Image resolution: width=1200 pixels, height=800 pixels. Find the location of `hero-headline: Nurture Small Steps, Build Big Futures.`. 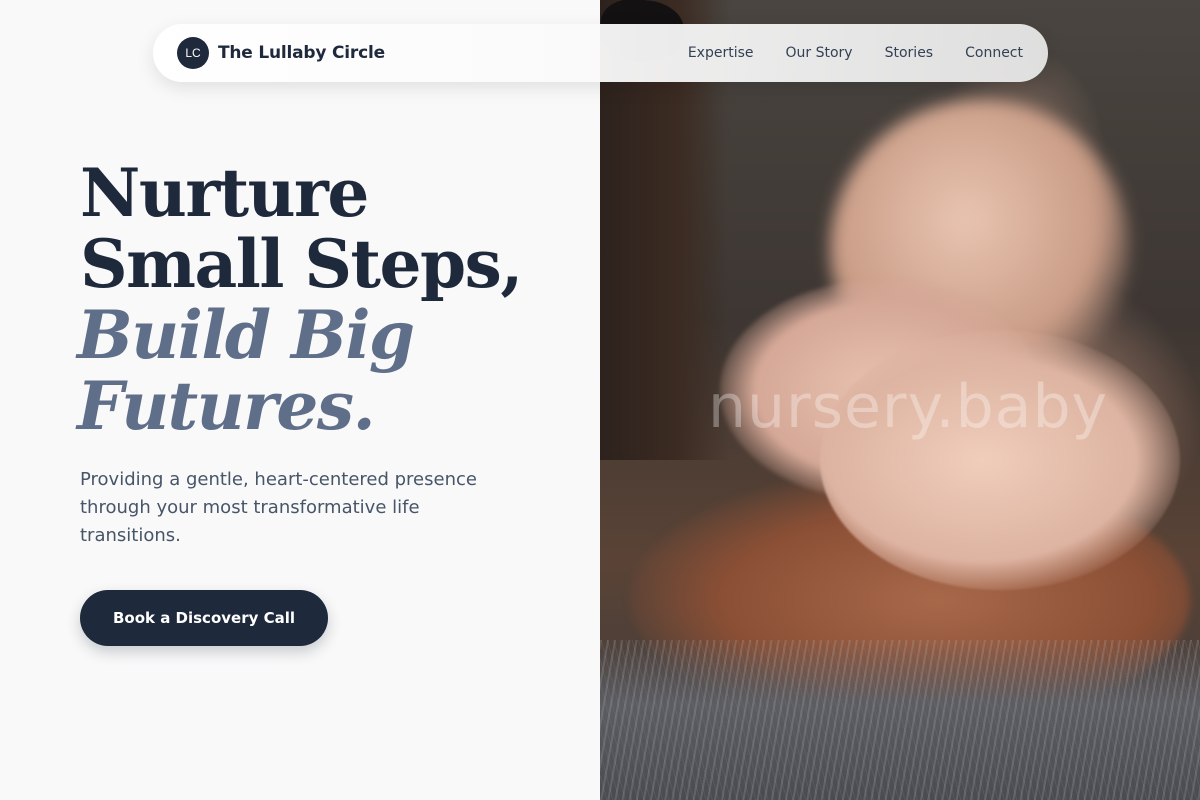

hero-headline: Nurture Small Steps, Build Big Futures. is located at coordinates (300, 299).